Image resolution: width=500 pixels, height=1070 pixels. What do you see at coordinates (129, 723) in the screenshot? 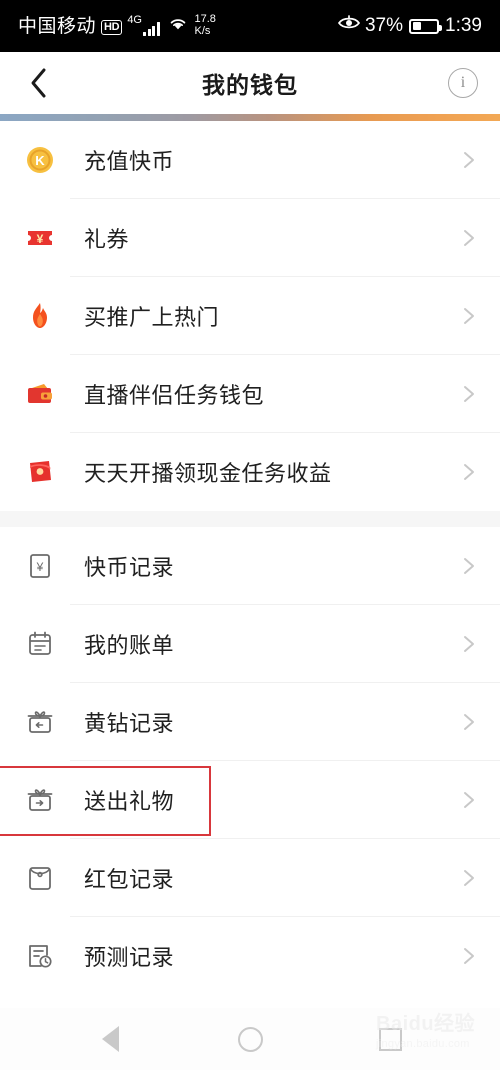
I see `list-item-label: 黄钻记录` at bounding box center [129, 723].